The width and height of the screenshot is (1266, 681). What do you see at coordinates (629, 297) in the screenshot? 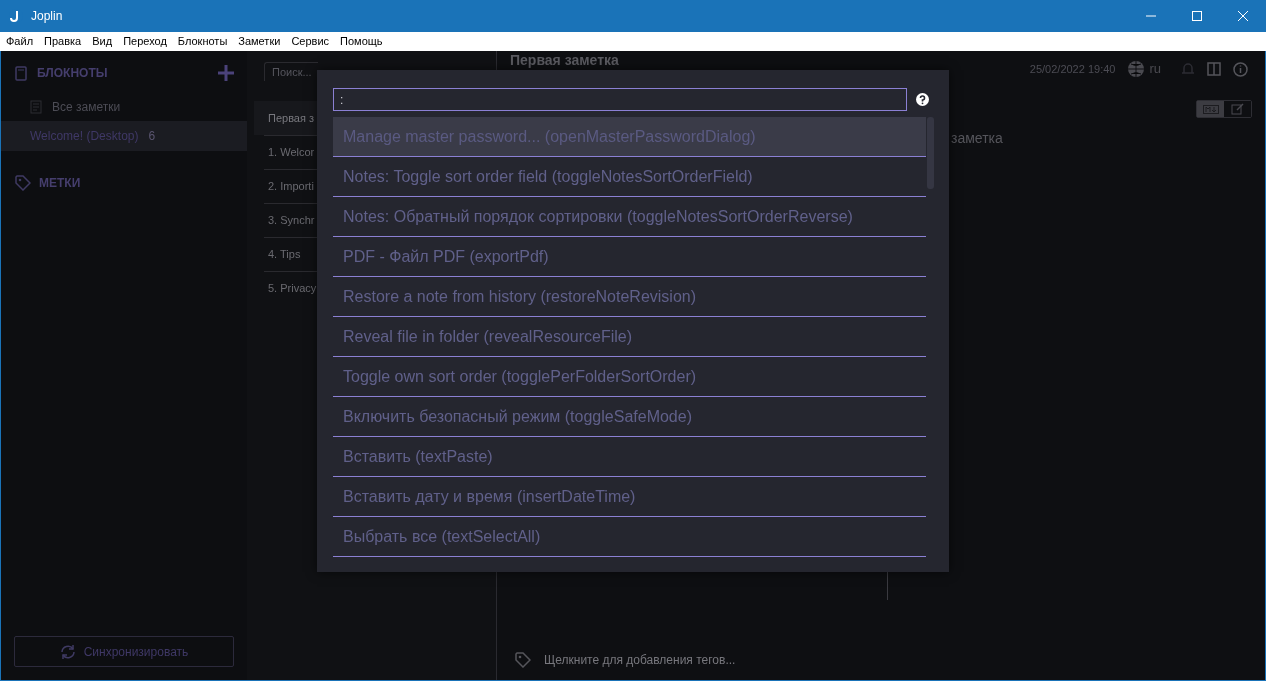
I see `command-item: Restore a note from history (restoreNoteRevision)` at bounding box center [629, 297].